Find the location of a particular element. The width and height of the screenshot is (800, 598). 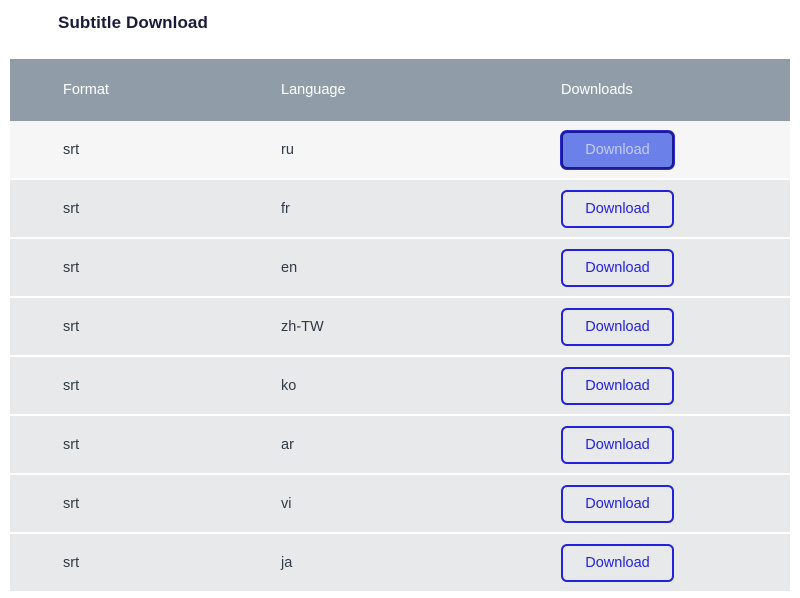

cell-language: ja is located at coordinates (380, 563).